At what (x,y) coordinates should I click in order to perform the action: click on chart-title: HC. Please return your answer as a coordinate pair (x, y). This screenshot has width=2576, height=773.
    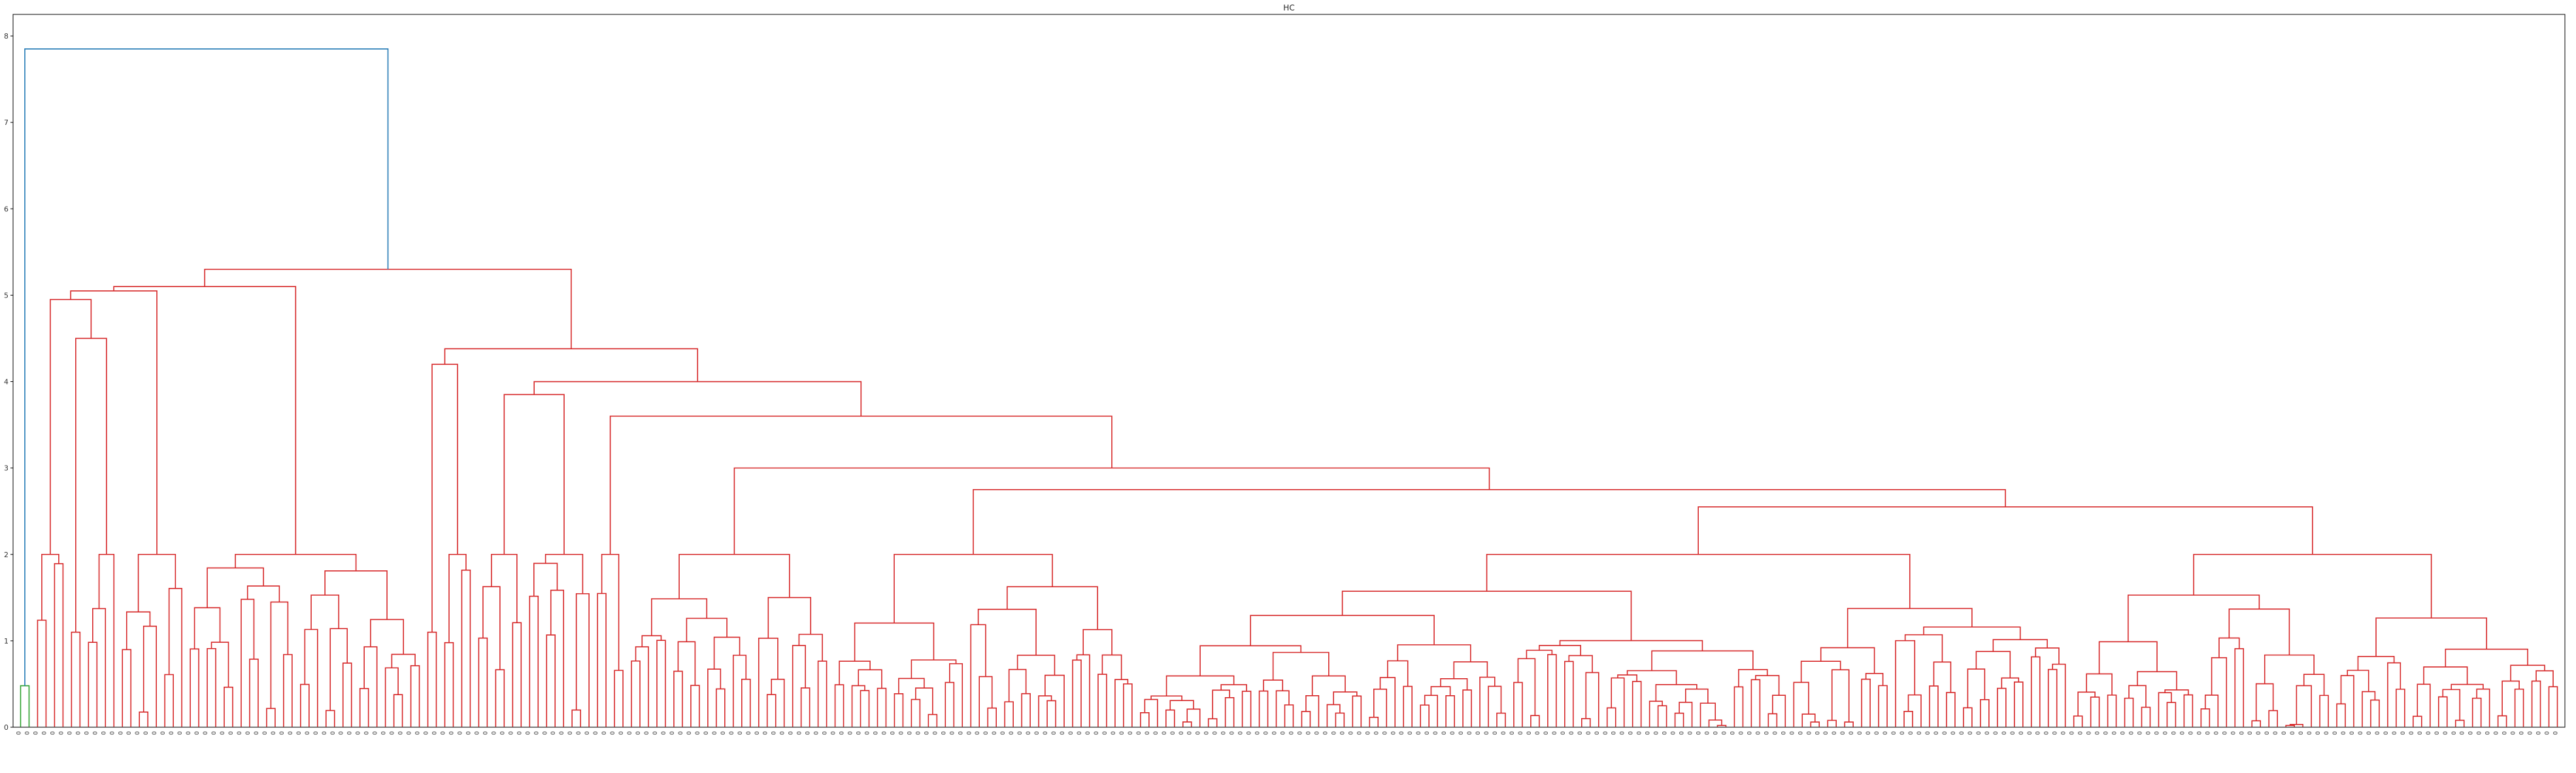
    Looking at the image, I should click on (1289, 7).